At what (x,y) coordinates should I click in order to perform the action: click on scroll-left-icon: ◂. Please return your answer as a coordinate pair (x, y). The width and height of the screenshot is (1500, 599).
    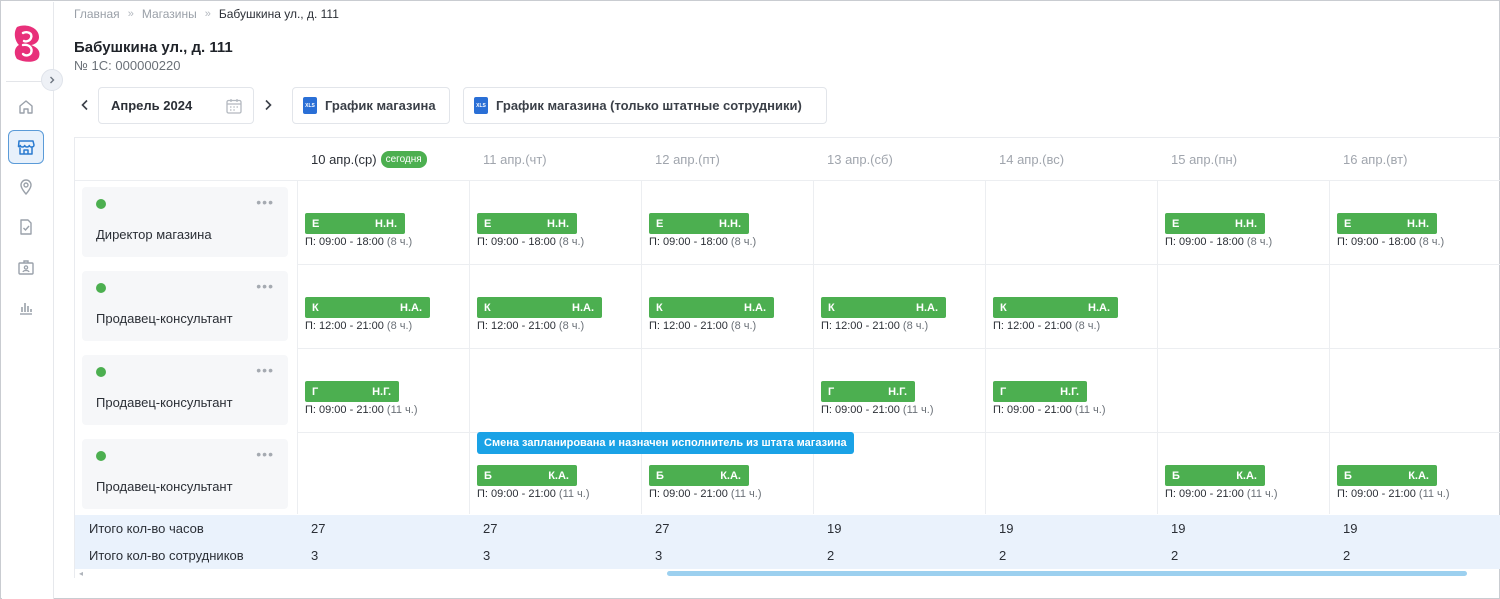
    Looking at the image, I should click on (81, 573).